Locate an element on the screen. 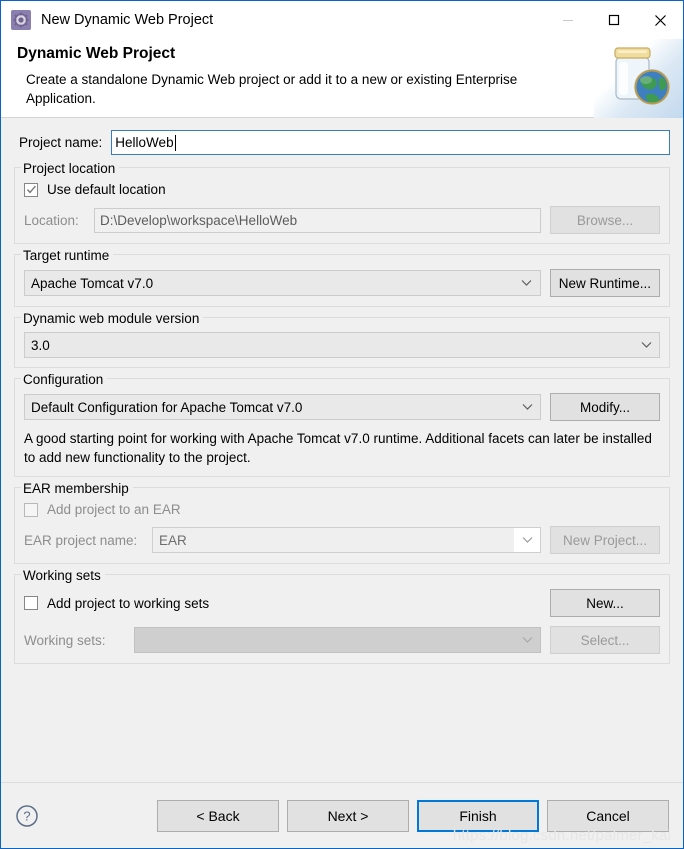 The height and width of the screenshot is (849, 684). module-version-combo: 3.0 is located at coordinates (342, 345).